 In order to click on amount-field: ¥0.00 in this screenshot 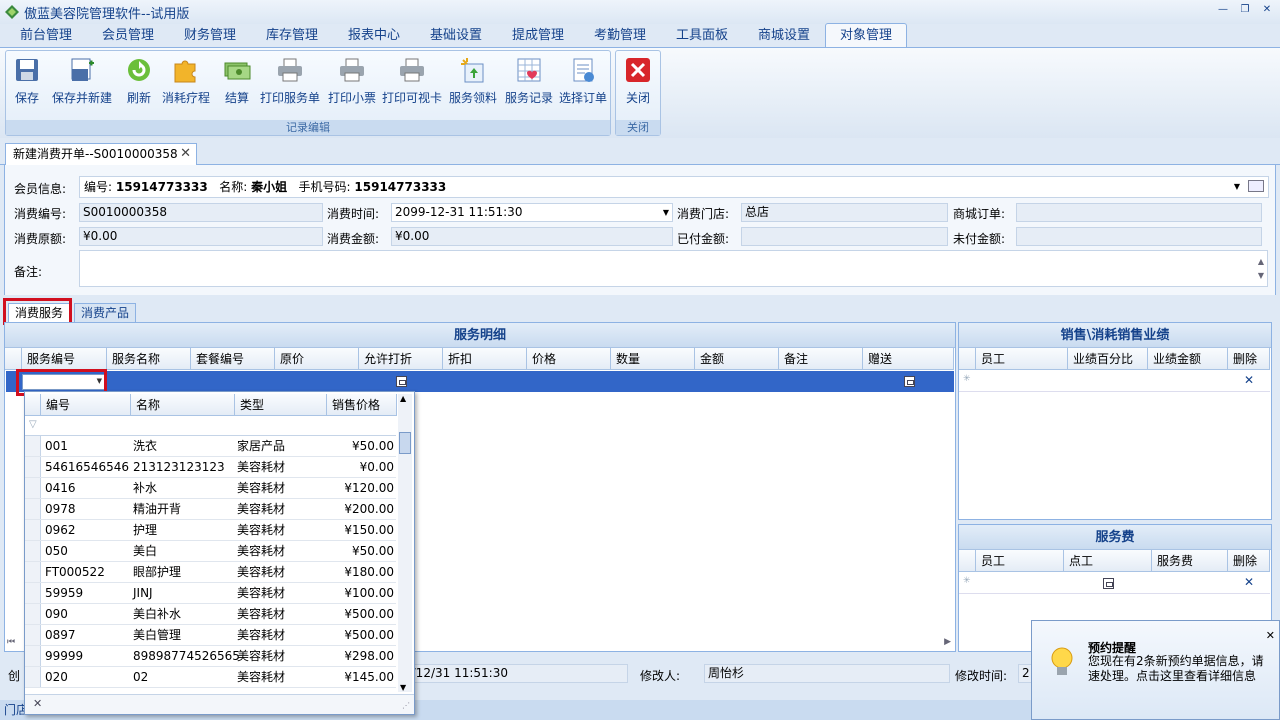, I will do `click(532, 236)`.